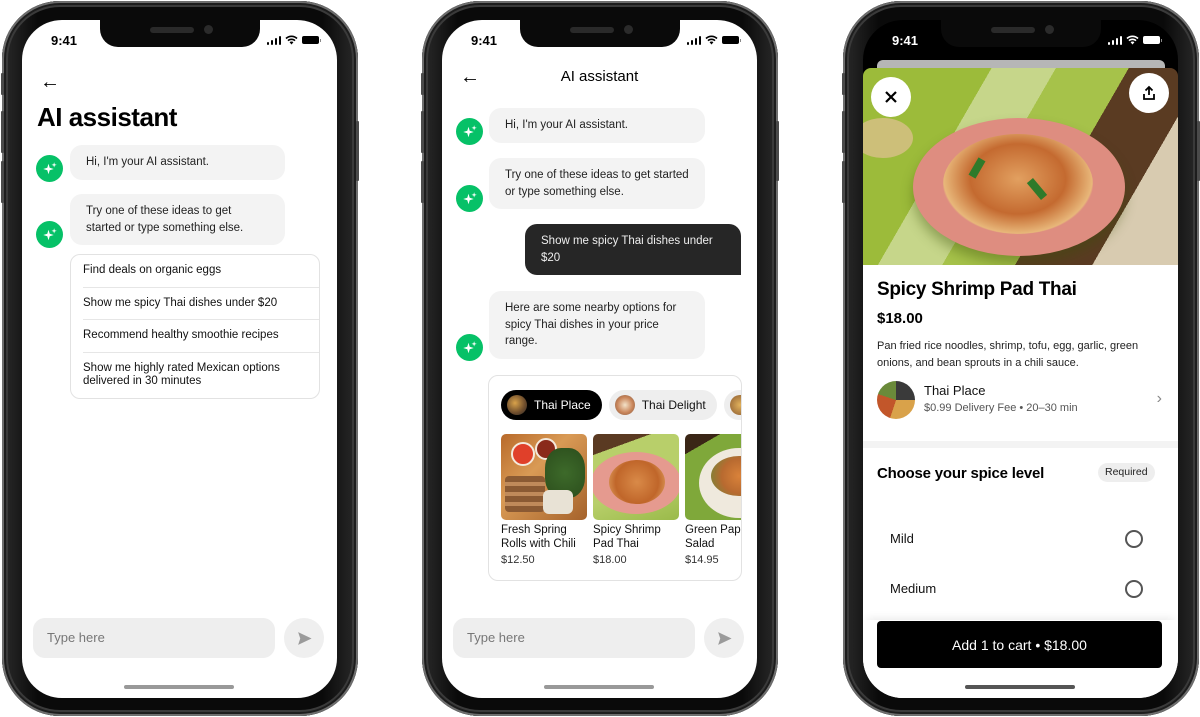  I want to click on add-to-cart-button: Add 1 to cart • $18.00, so click(1019, 644).